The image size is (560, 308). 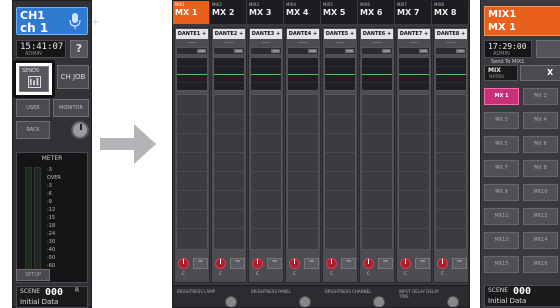 I want to click on input-patch-button: DANTE5 +, so click(x=340, y=34).